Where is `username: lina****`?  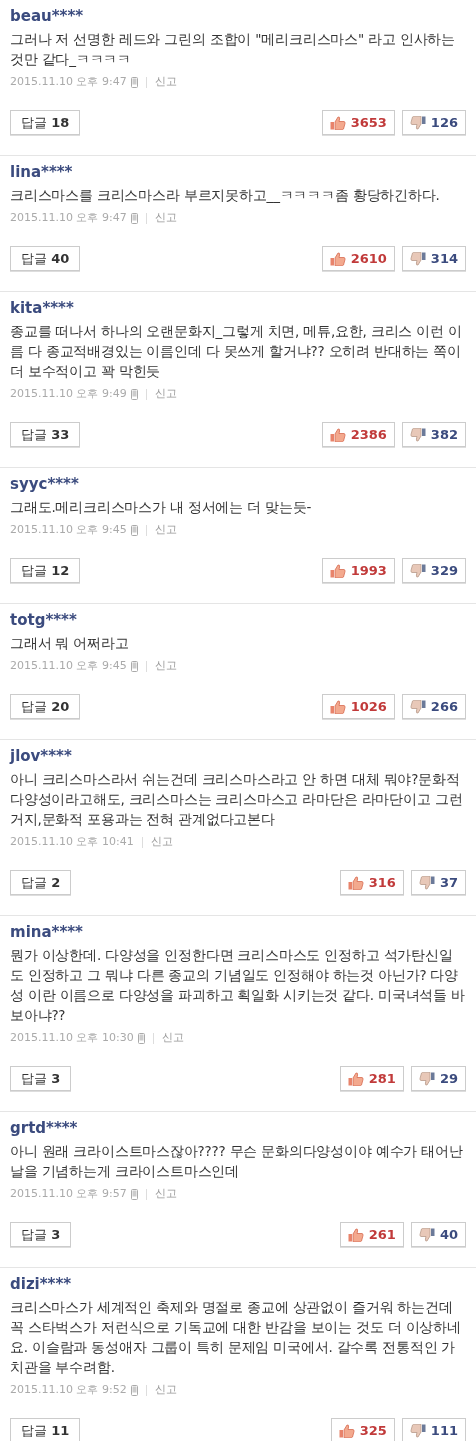
username: lina**** is located at coordinates (41, 172).